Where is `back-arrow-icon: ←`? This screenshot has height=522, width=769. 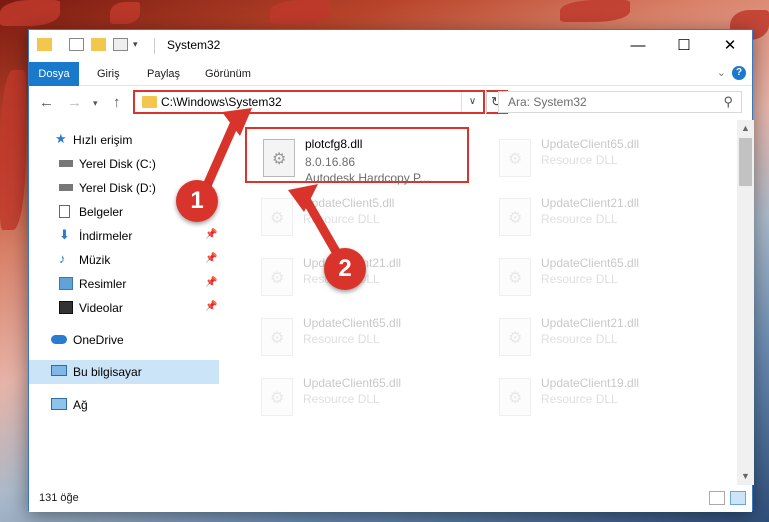 back-arrow-icon: ← is located at coordinates (46, 102).